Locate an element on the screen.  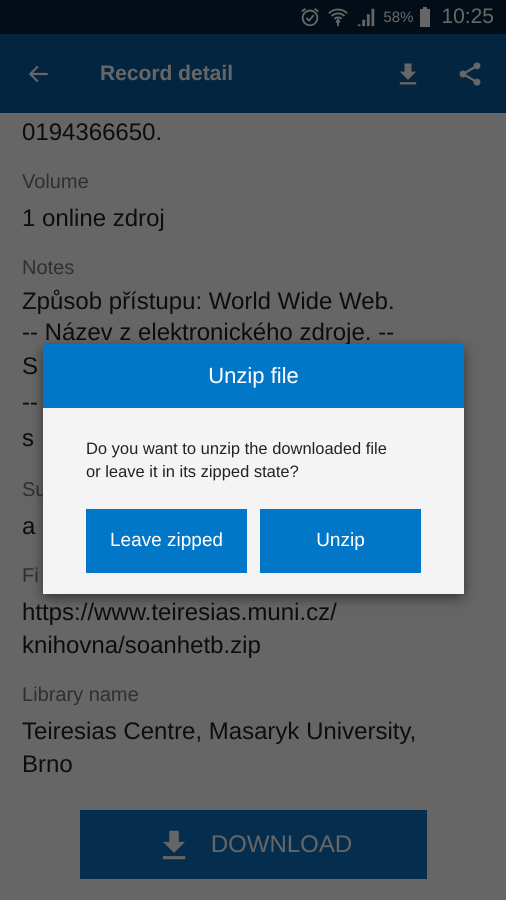
dialog-title: Unzip file is located at coordinates (253, 376).